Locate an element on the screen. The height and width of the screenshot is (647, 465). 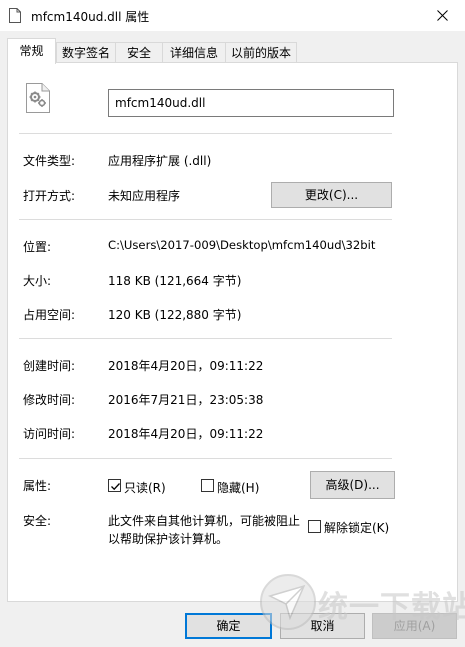
close-icon is located at coordinates (442, 15).